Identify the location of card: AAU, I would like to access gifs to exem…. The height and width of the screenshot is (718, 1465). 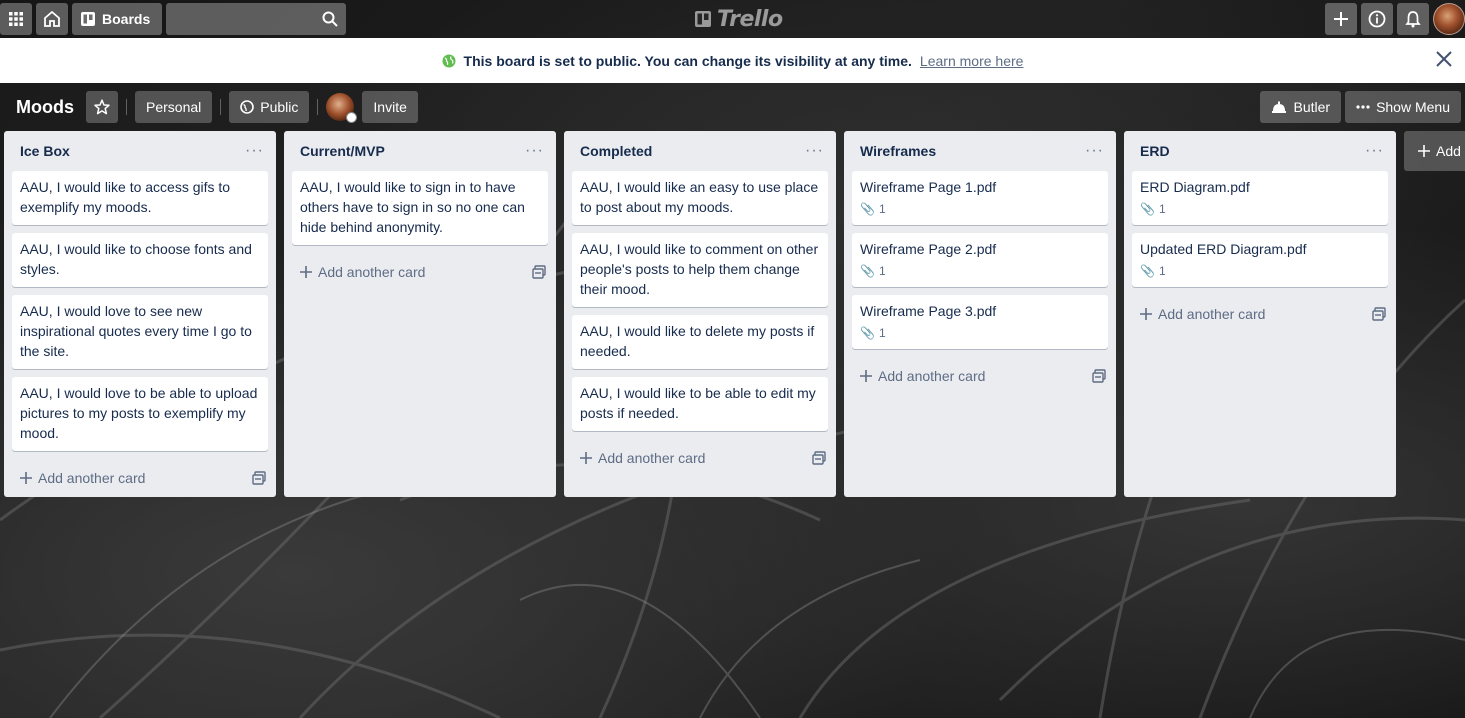
(140, 198).